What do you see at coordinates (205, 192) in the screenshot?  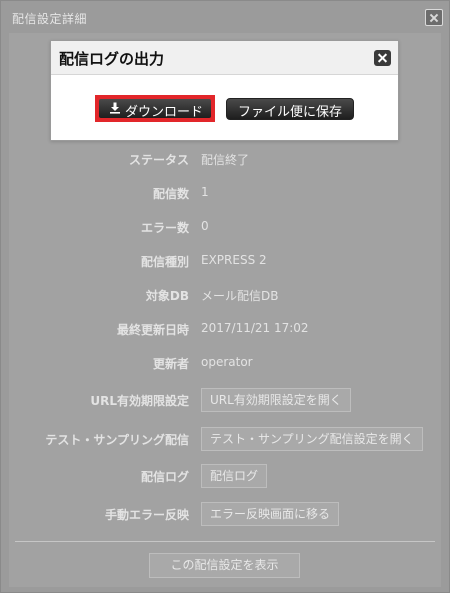 I see `sent-count-value: 1` at bounding box center [205, 192].